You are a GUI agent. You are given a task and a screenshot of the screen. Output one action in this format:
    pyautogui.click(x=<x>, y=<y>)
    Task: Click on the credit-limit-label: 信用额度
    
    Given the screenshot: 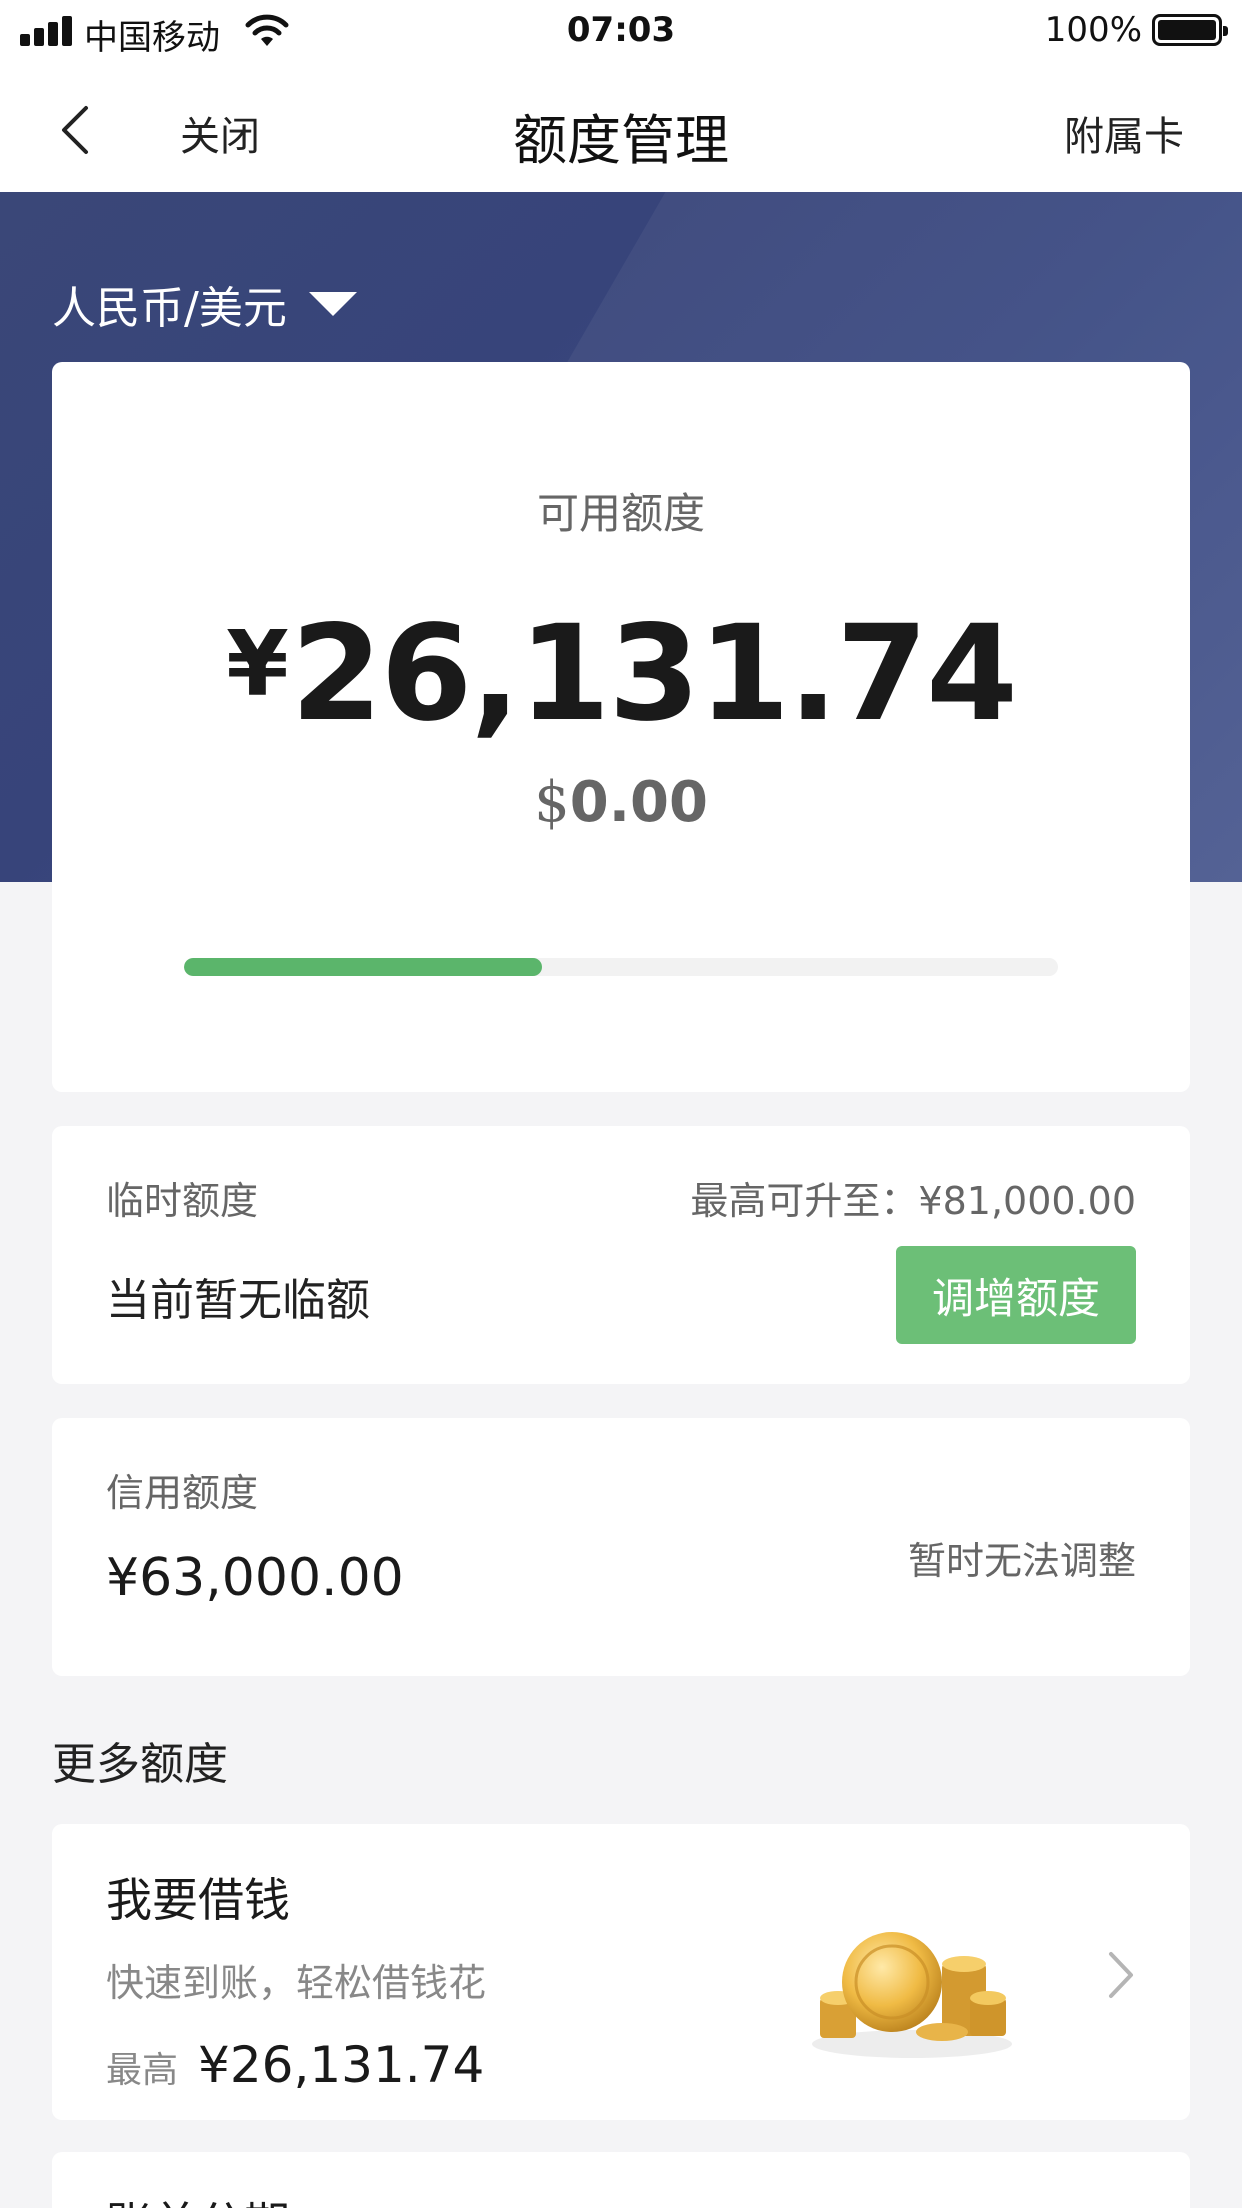 What is the action you would take?
    pyautogui.click(x=182, y=1493)
    